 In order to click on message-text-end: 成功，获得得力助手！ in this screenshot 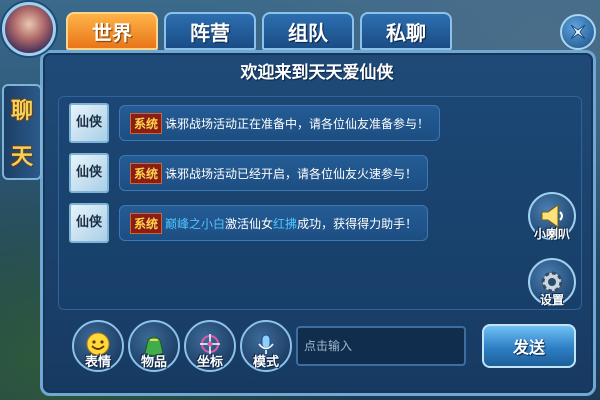, I will do `click(357, 223)`.